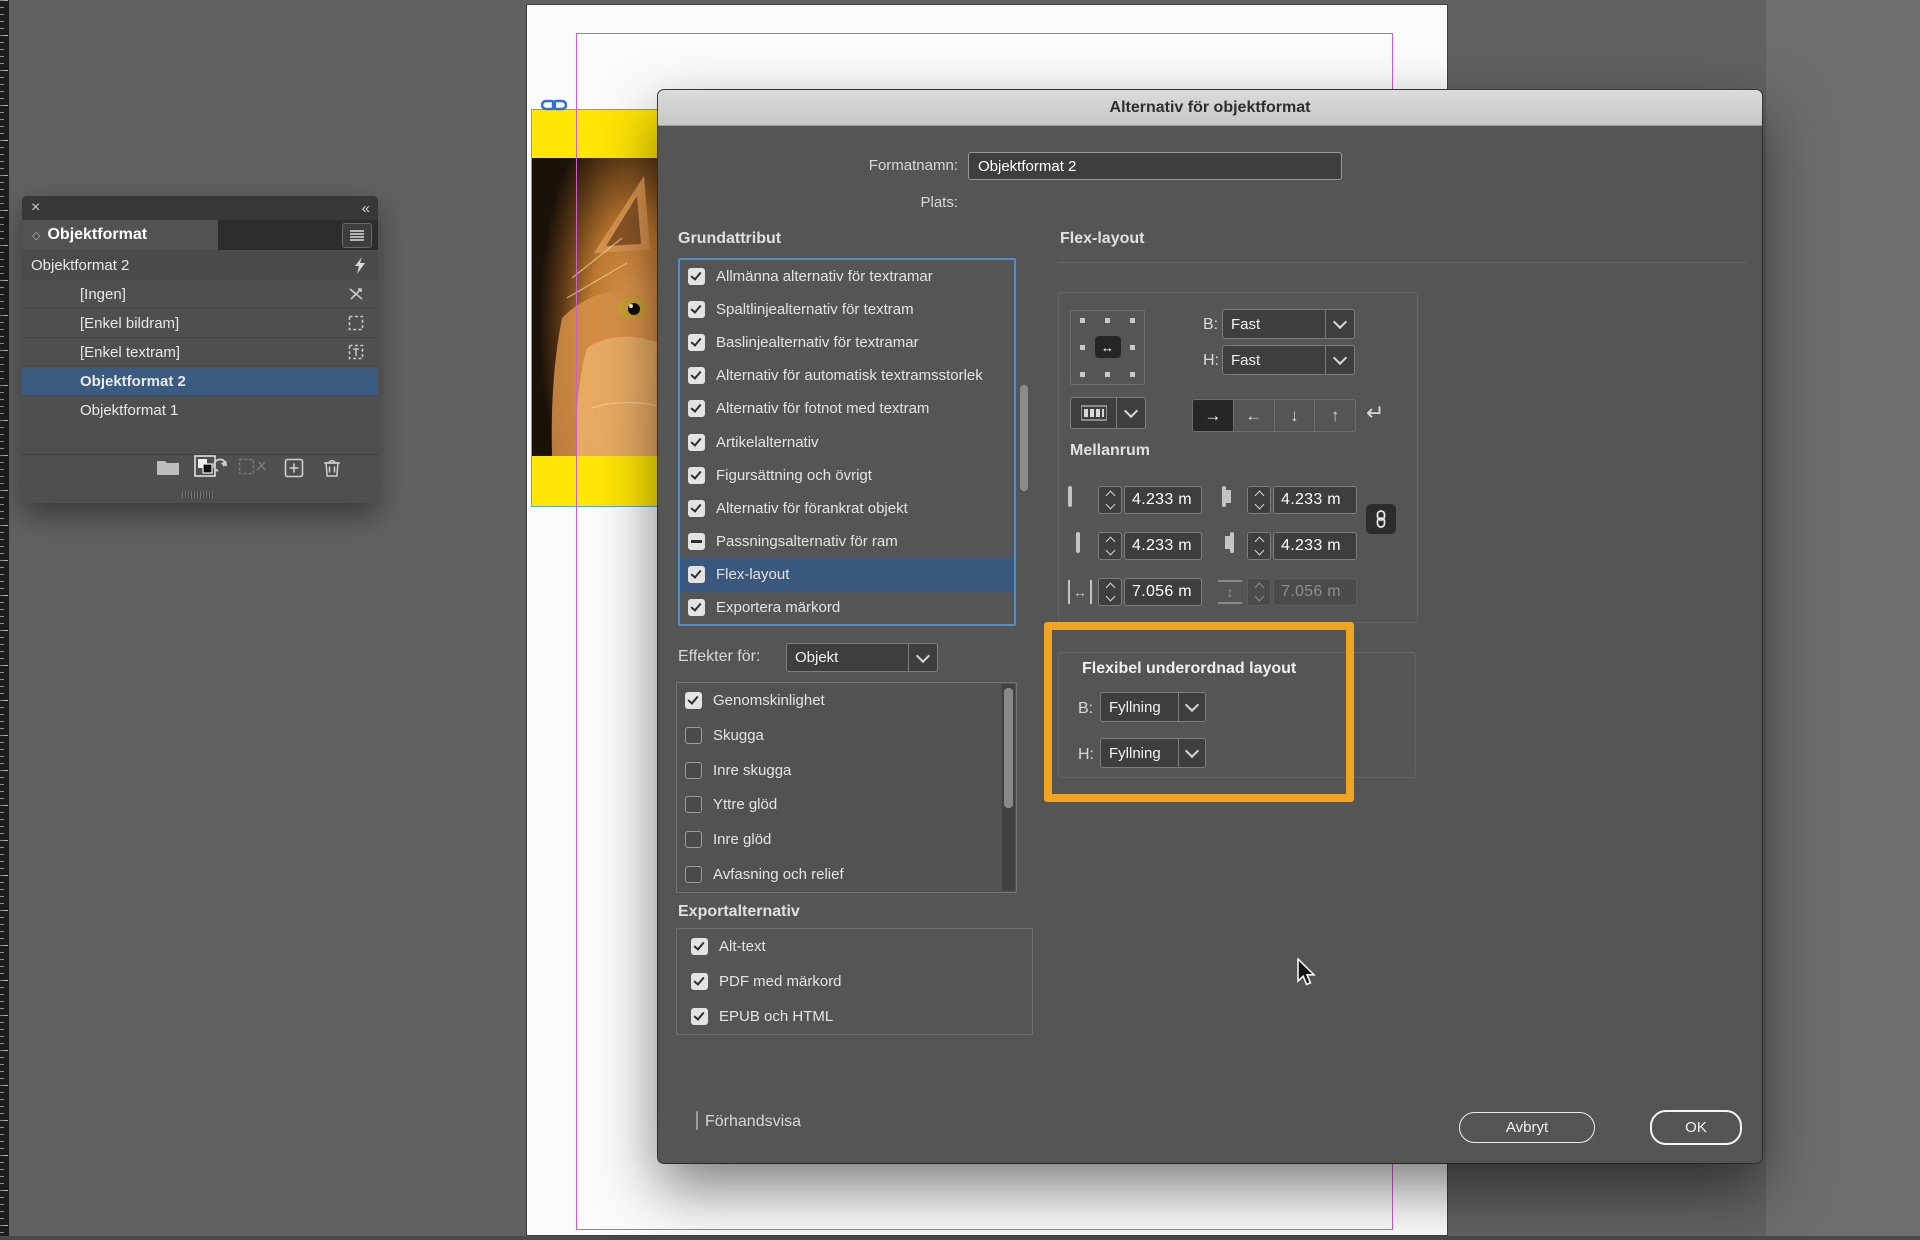 The image size is (1920, 1240). Describe the element at coordinates (847, 408) in the screenshot. I see `basic-item: Alternativ för fotnot med textram` at that location.